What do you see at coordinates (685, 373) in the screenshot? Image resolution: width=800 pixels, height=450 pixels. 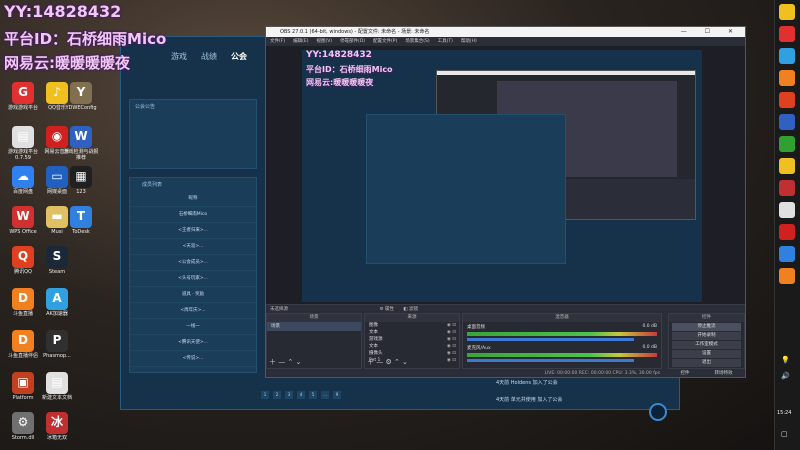 I see `tab-controls: 控件` at bounding box center [685, 373].